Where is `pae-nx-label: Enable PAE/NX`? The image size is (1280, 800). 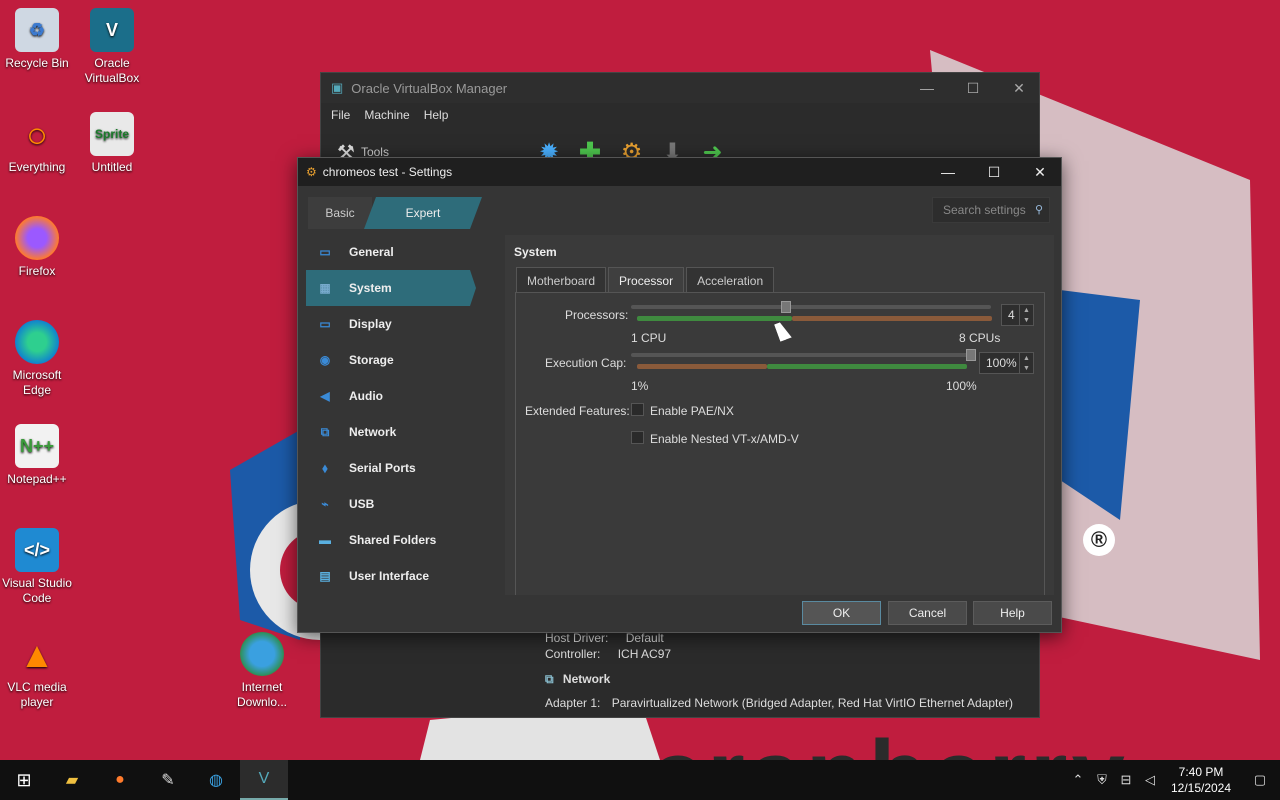 pae-nx-label: Enable PAE/NX is located at coordinates (692, 411).